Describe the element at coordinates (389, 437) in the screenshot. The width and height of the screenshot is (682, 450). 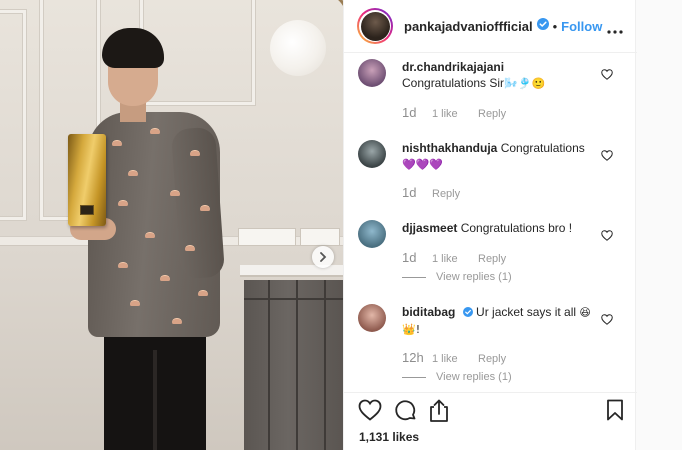
I see `likes-count: 1,131 likes` at that location.